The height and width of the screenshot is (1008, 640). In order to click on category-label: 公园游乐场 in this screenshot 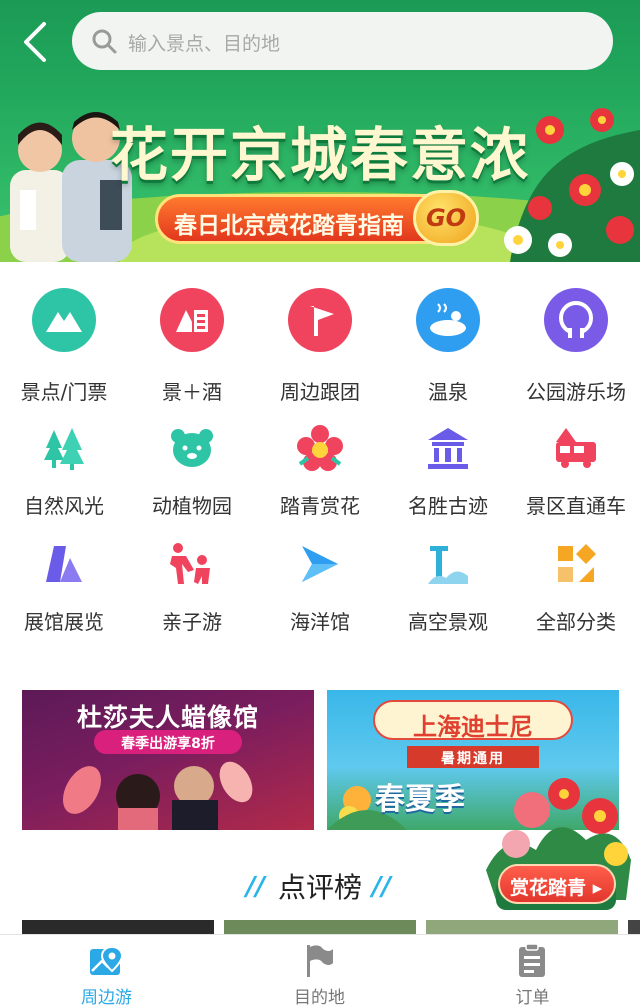, I will do `click(576, 392)`.